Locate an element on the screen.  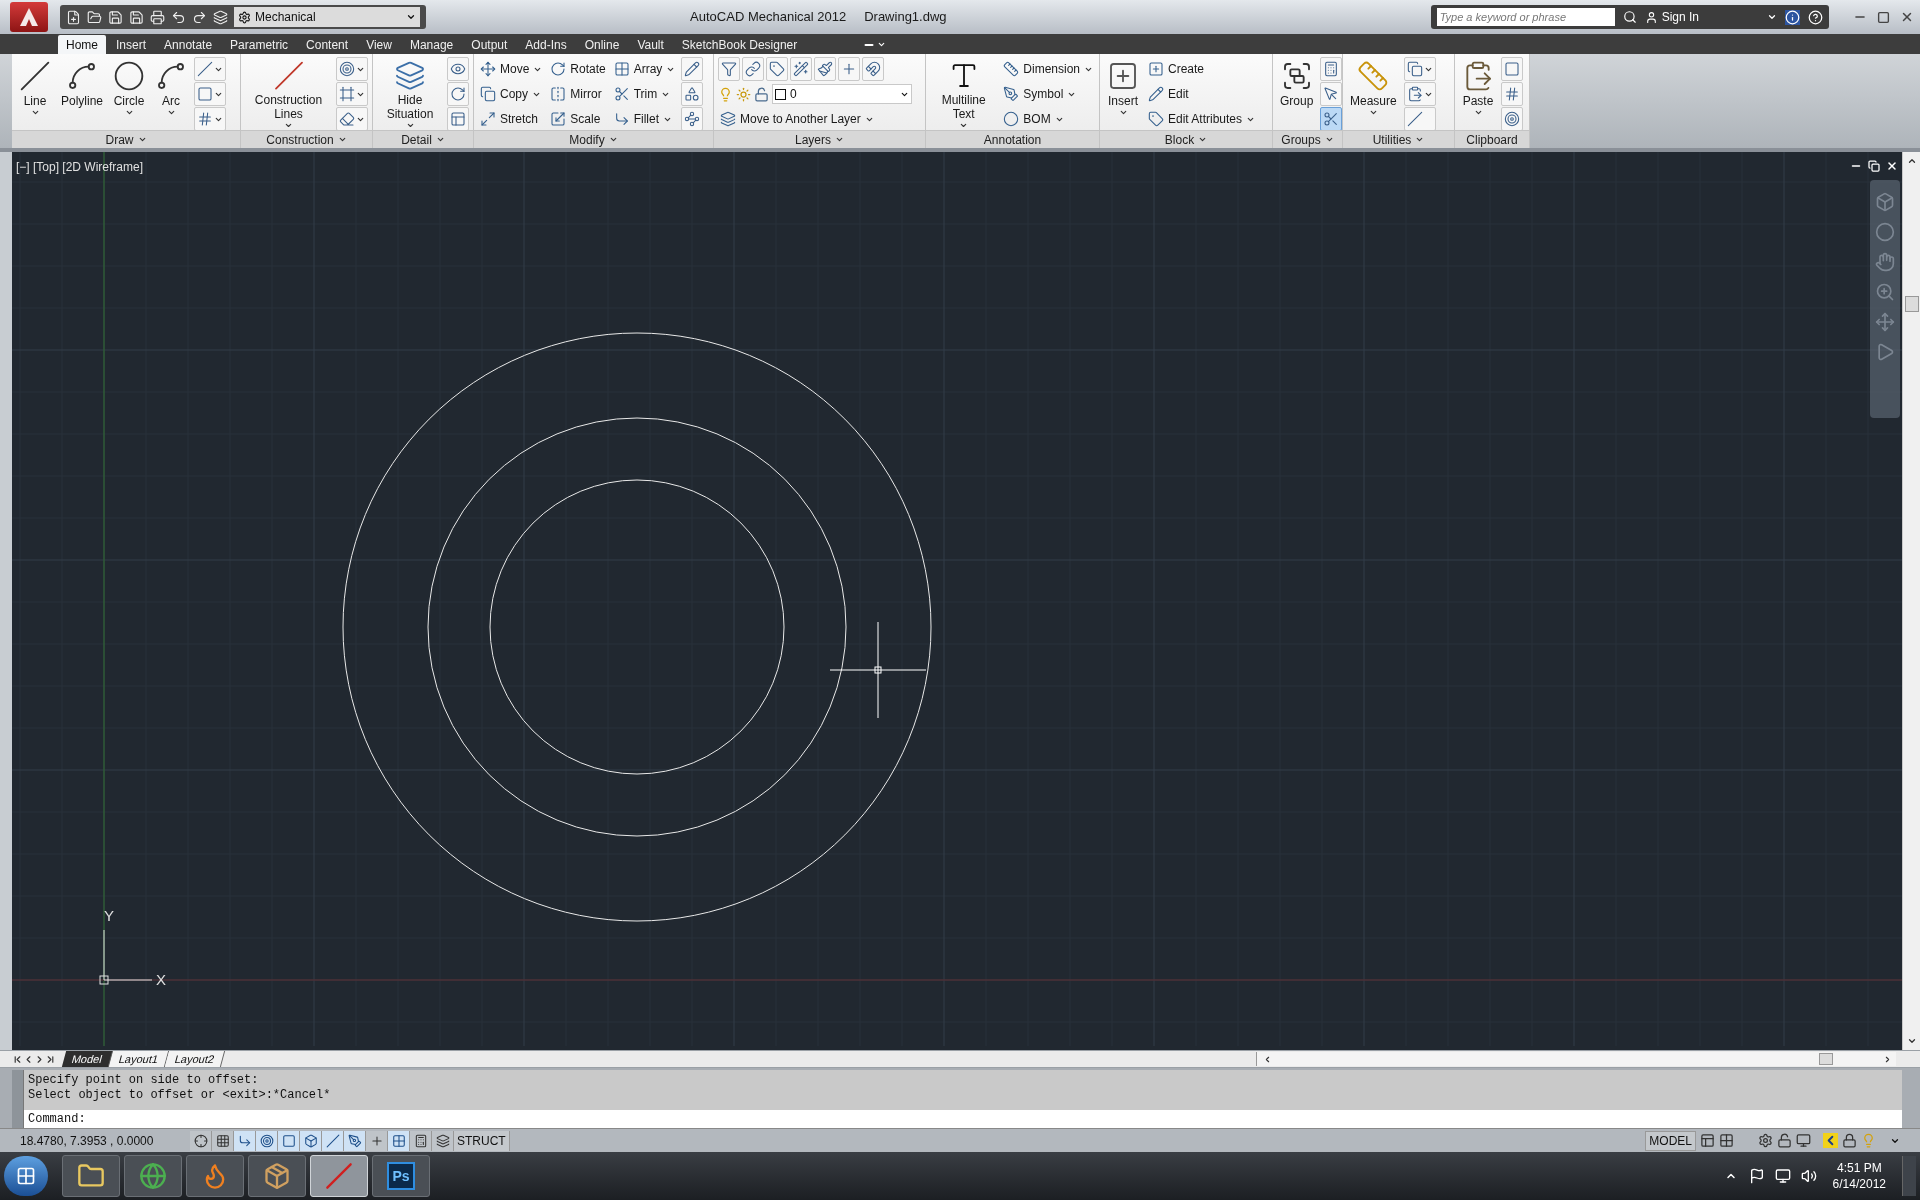
struct-button: STRUCT is located at coordinates (482, 1140).